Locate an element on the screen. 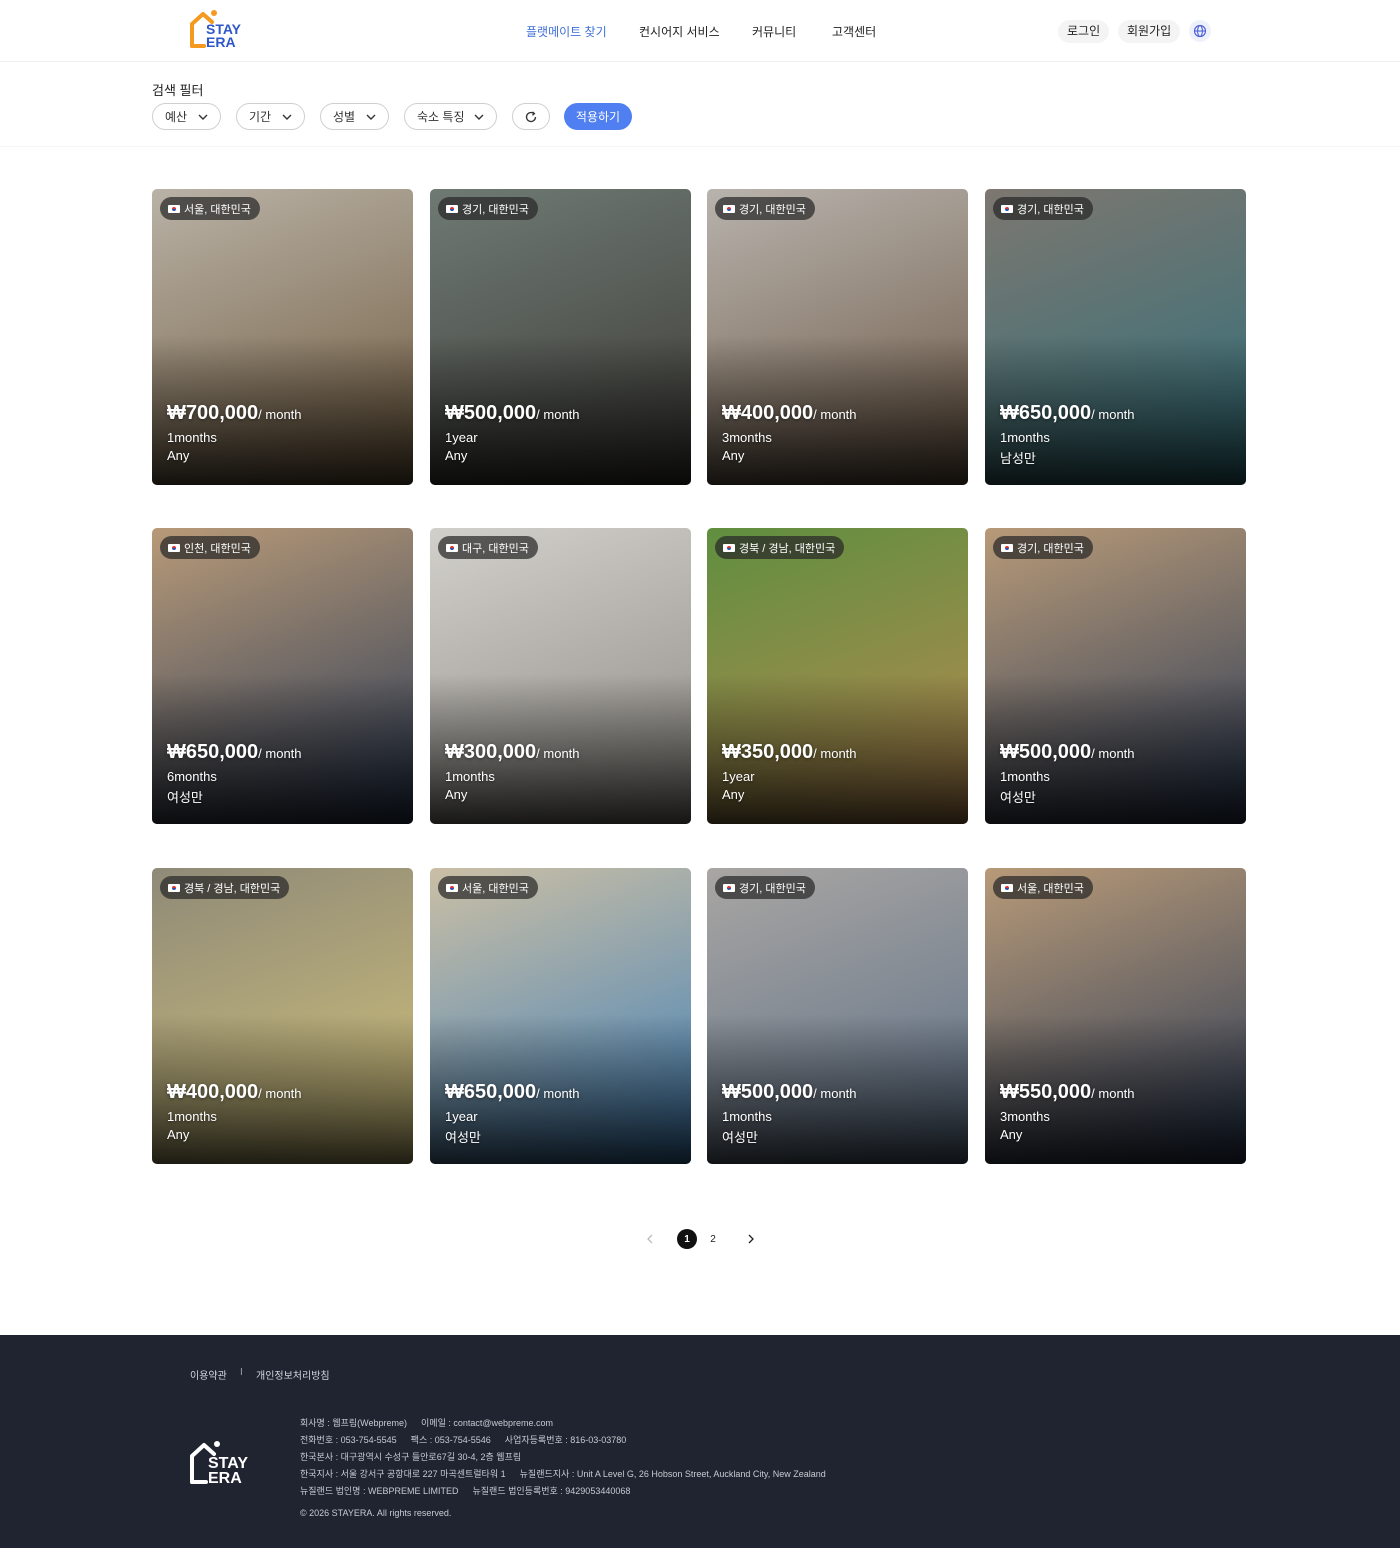 Image resolution: width=1400 pixels, height=1548 pixels. listing-card: 서울, 대한민국 ₩550,000/ month 3months Any is located at coordinates (1115, 1016).